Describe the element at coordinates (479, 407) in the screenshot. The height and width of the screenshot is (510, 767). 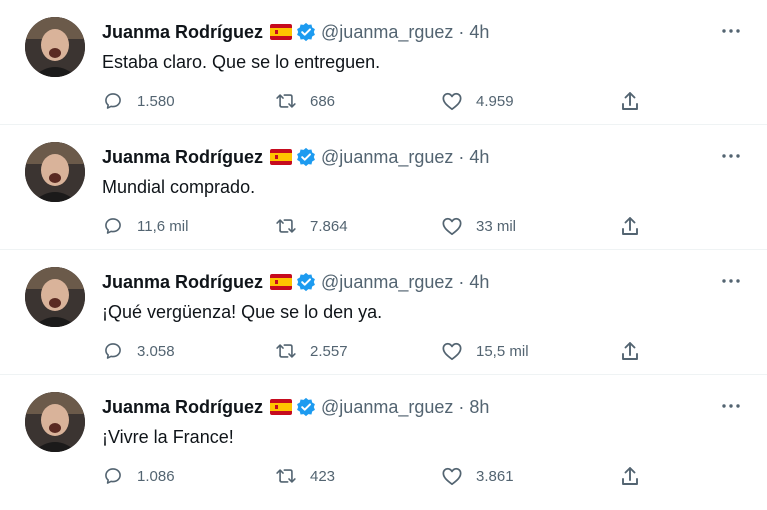
I see `timestamp: 8h` at that location.